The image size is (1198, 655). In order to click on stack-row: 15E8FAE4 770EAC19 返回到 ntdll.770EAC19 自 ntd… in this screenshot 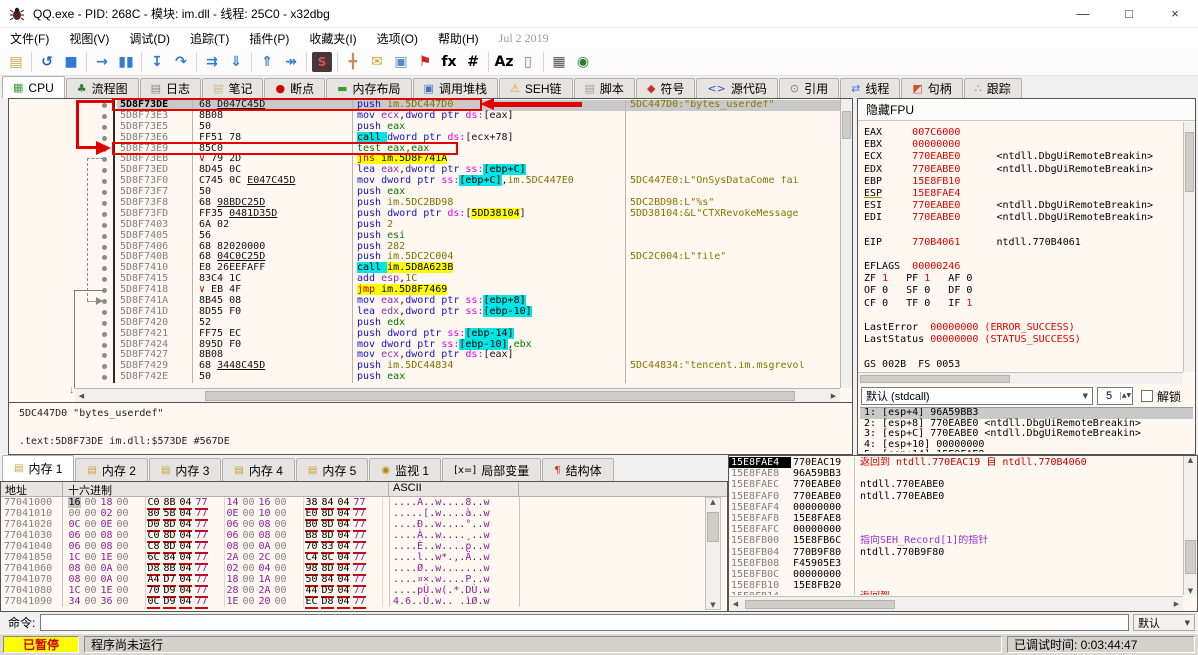, I will do `click(956, 463)`.